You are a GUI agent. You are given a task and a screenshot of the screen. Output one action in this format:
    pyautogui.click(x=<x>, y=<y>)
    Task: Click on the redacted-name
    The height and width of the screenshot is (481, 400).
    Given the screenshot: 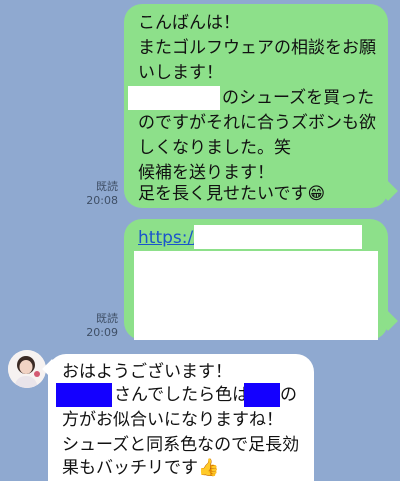 What is the action you would take?
    pyautogui.click(x=84, y=395)
    